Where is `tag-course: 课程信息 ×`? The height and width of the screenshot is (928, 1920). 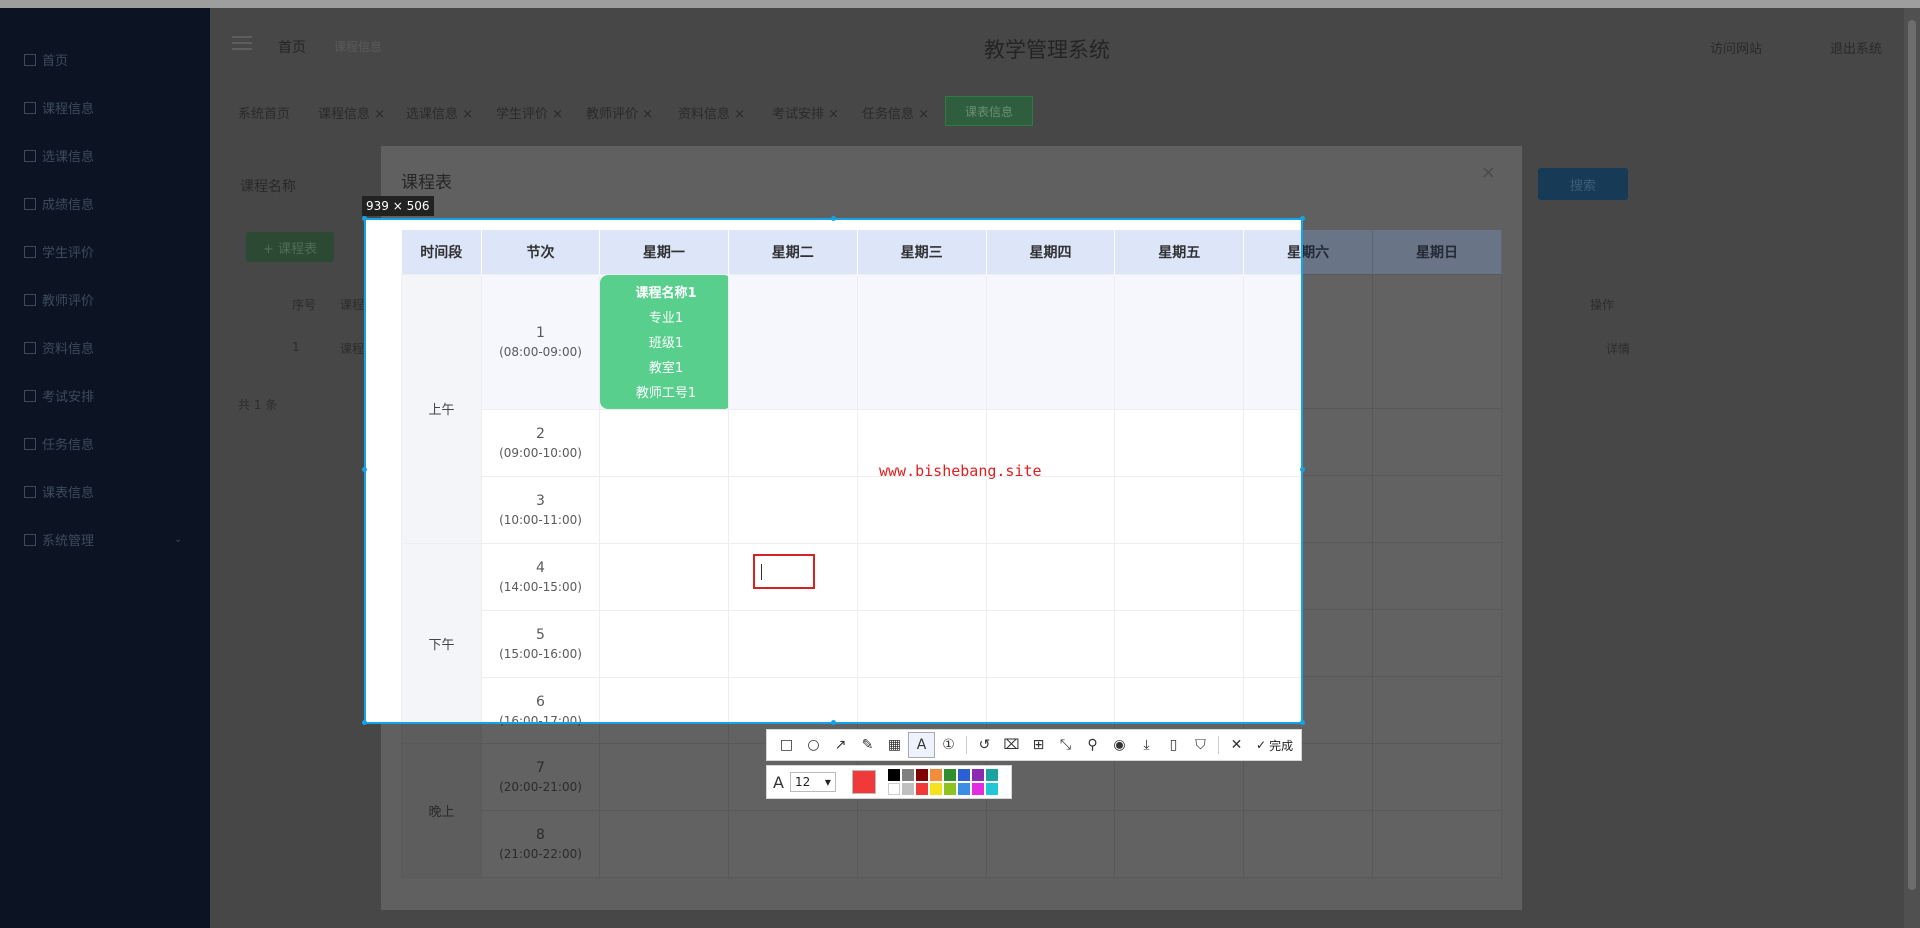
tag-course: 课程信息 × is located at coordinates (351, 112).